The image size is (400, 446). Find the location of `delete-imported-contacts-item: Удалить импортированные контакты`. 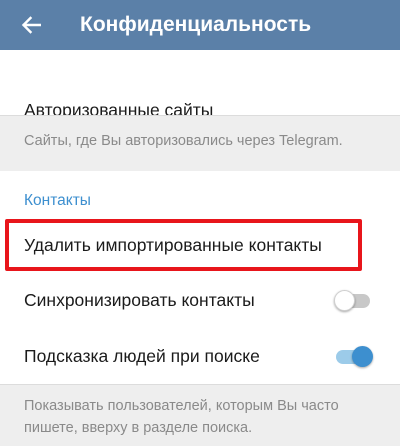

delete-imported-contacts-item: Удалить импортированные контакты is located at coordinates (200, 245).